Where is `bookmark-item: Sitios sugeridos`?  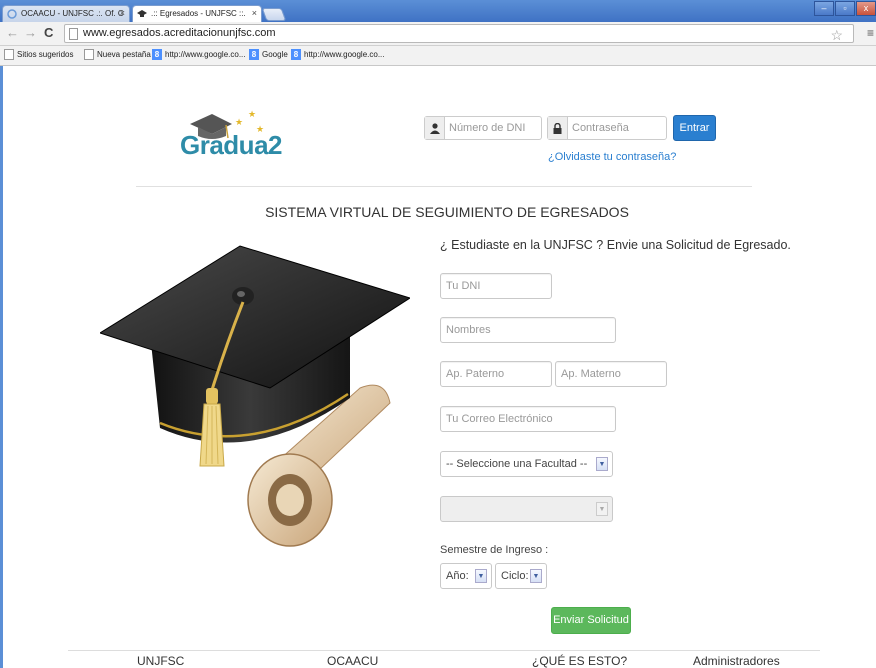
bookmark-item: Sitios sugeridos is located at coordinates (39, 54).